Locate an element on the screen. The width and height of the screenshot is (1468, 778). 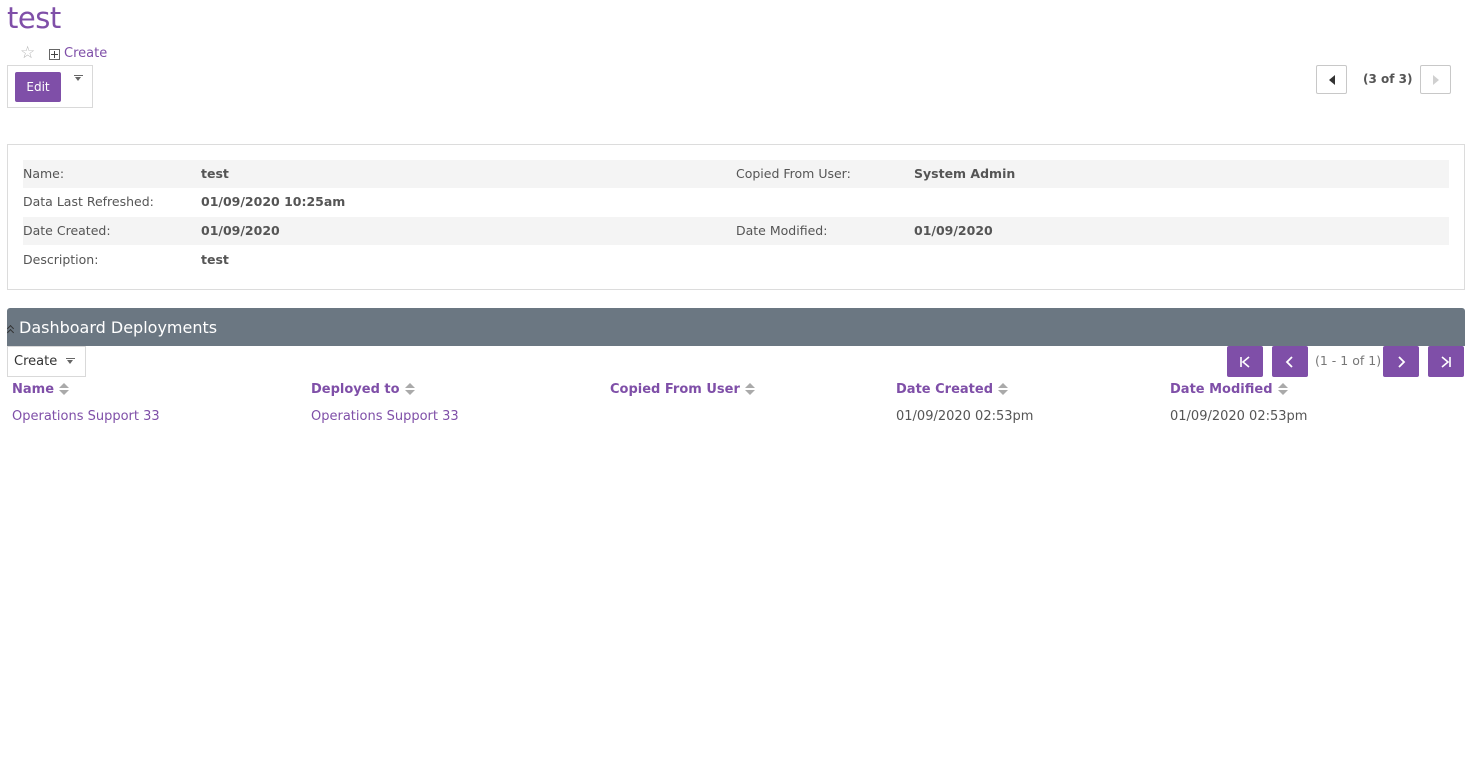
description-value: test is located at coordinates (215, 259).